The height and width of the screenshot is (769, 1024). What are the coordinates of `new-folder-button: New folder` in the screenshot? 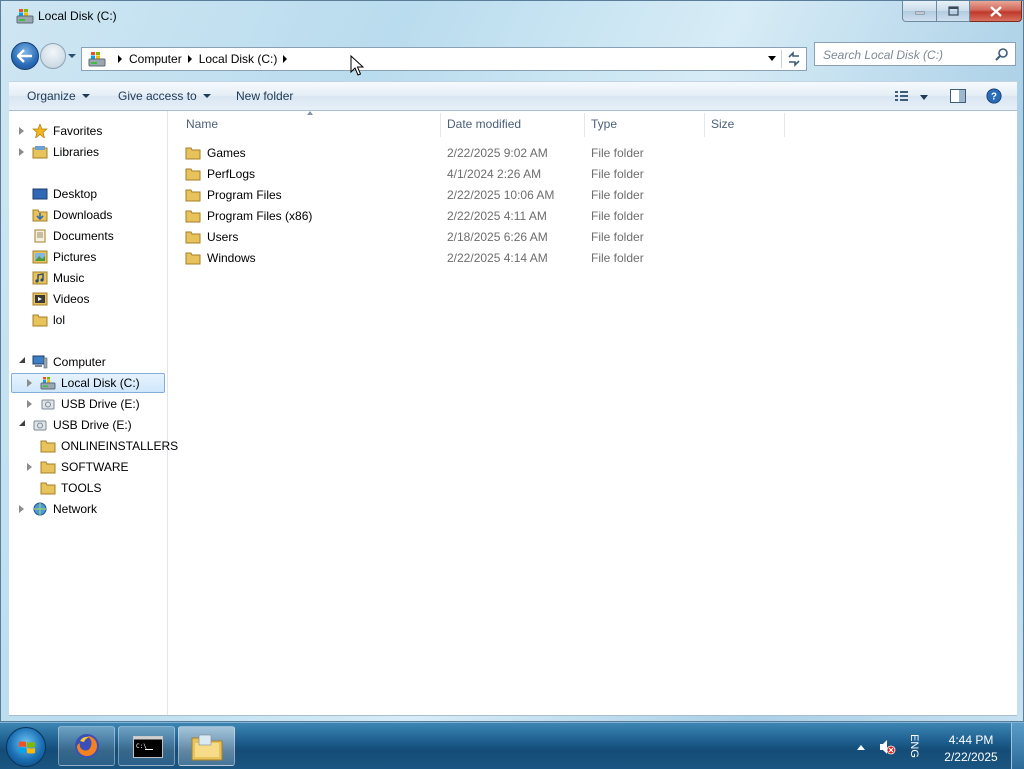 It's located at (264, 96).